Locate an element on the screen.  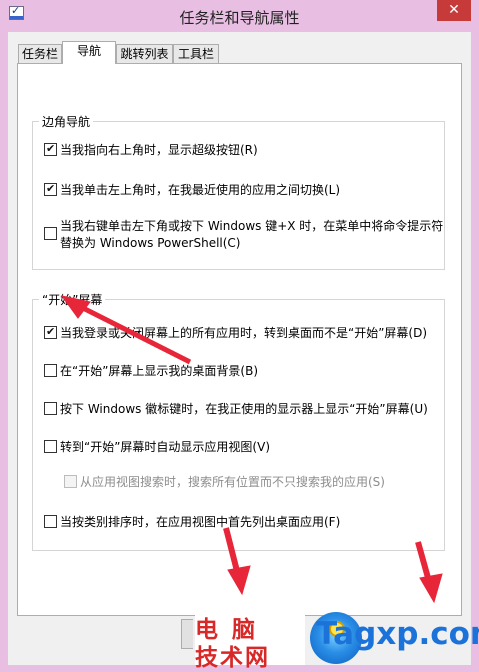
checkbox-search-everywhere is located at coordinates (70, 481).